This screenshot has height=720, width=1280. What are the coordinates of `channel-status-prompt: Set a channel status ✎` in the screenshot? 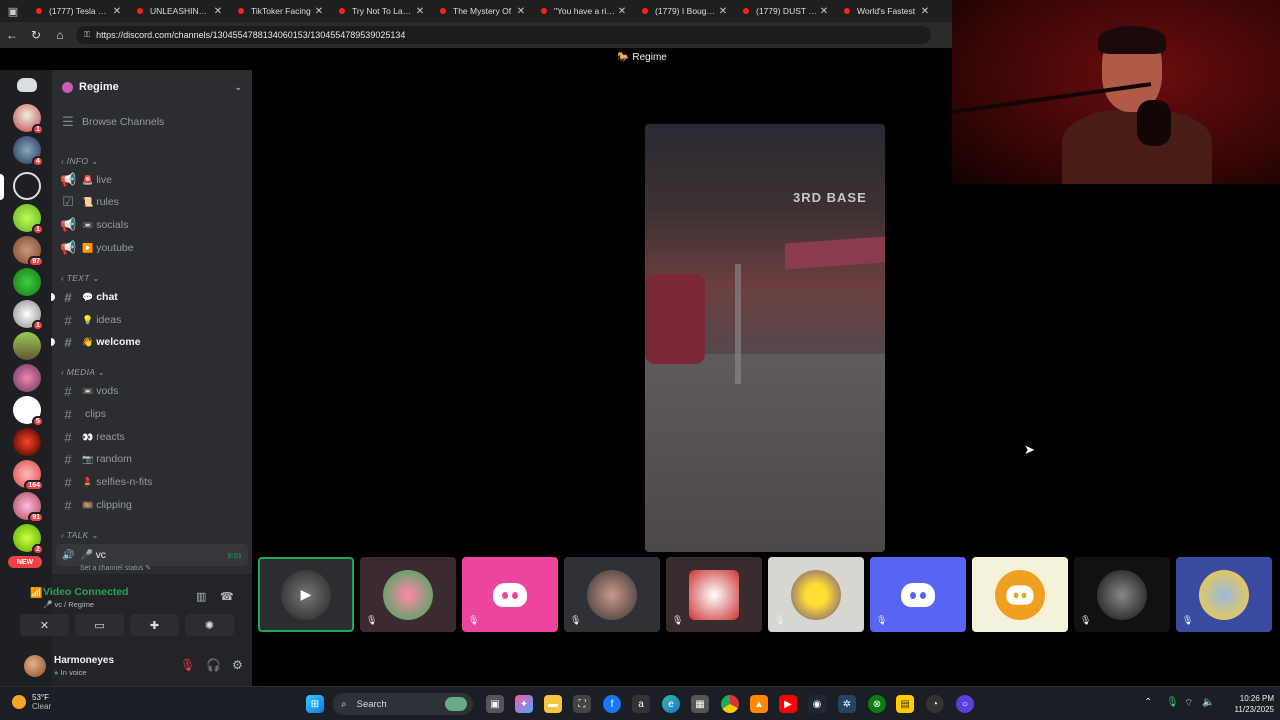 It's located at (115, 568).